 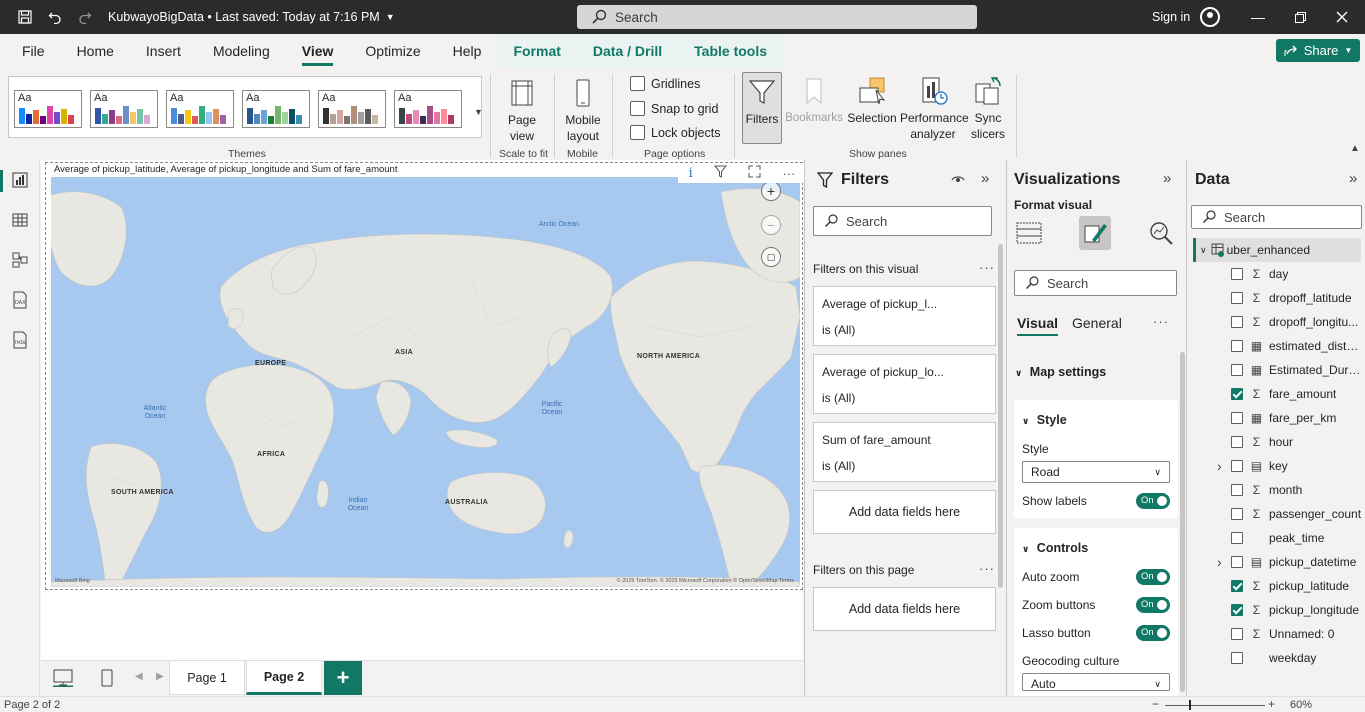 What do you see at coordinates (20, 220) in the screenshot?
I see `table-view-icon` at bounding box center [20, 220].